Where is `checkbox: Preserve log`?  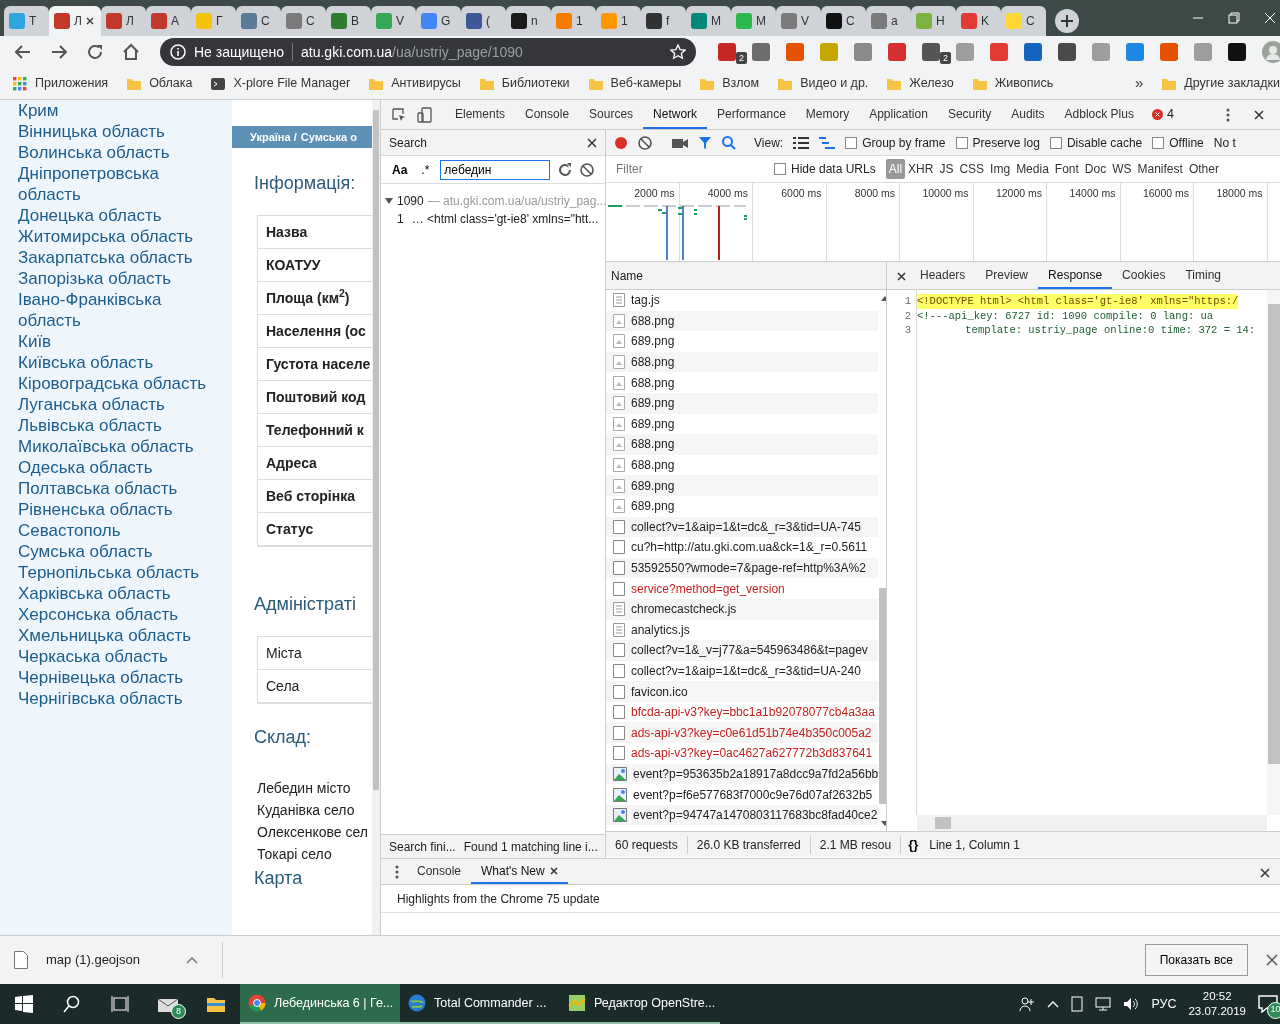 checkbox: Preserve log is located at coordinates (997, 142).